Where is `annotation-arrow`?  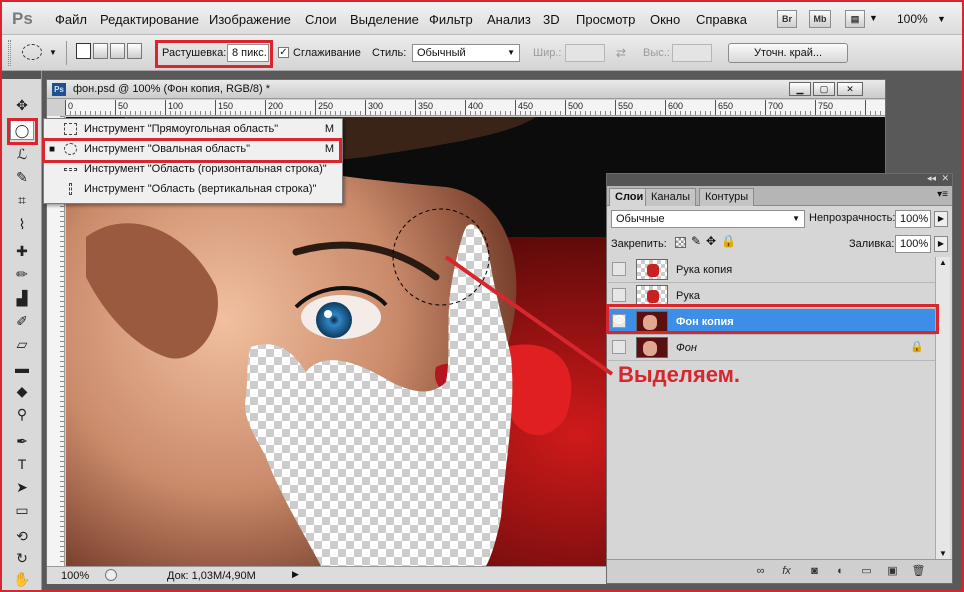
annotation-arrow is located at coordinates (529, 315).